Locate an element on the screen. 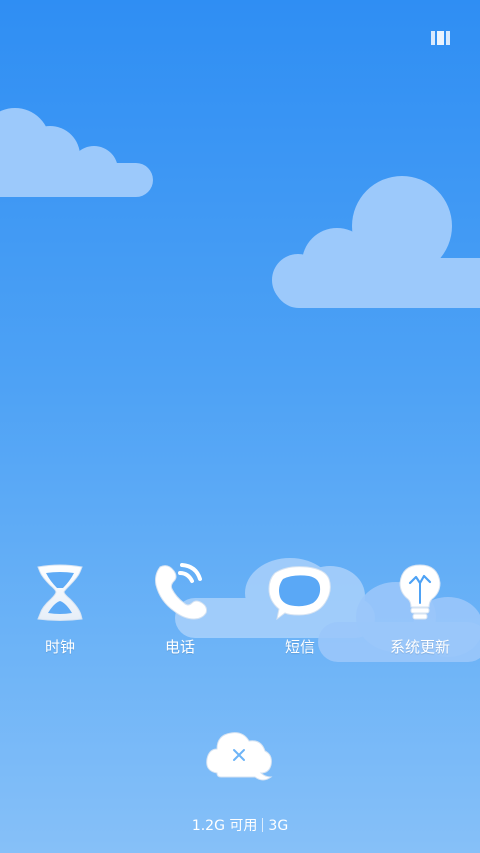  cloud-top-right is located at coordinates (376, 243).